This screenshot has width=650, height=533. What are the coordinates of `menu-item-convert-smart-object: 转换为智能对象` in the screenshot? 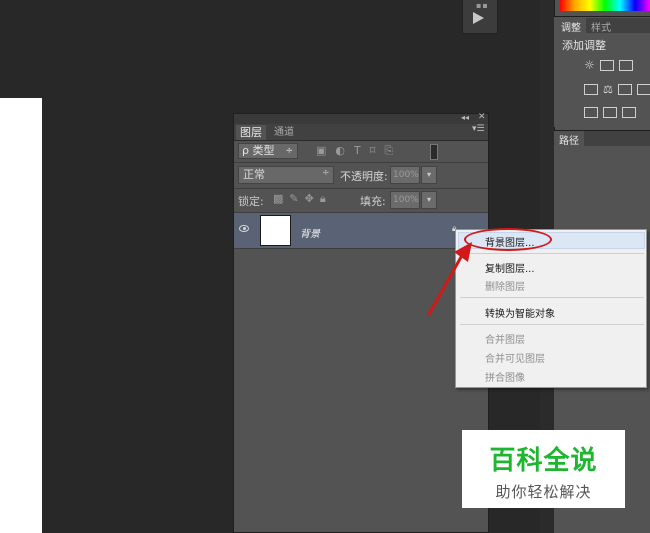 It's located at (520, 312).